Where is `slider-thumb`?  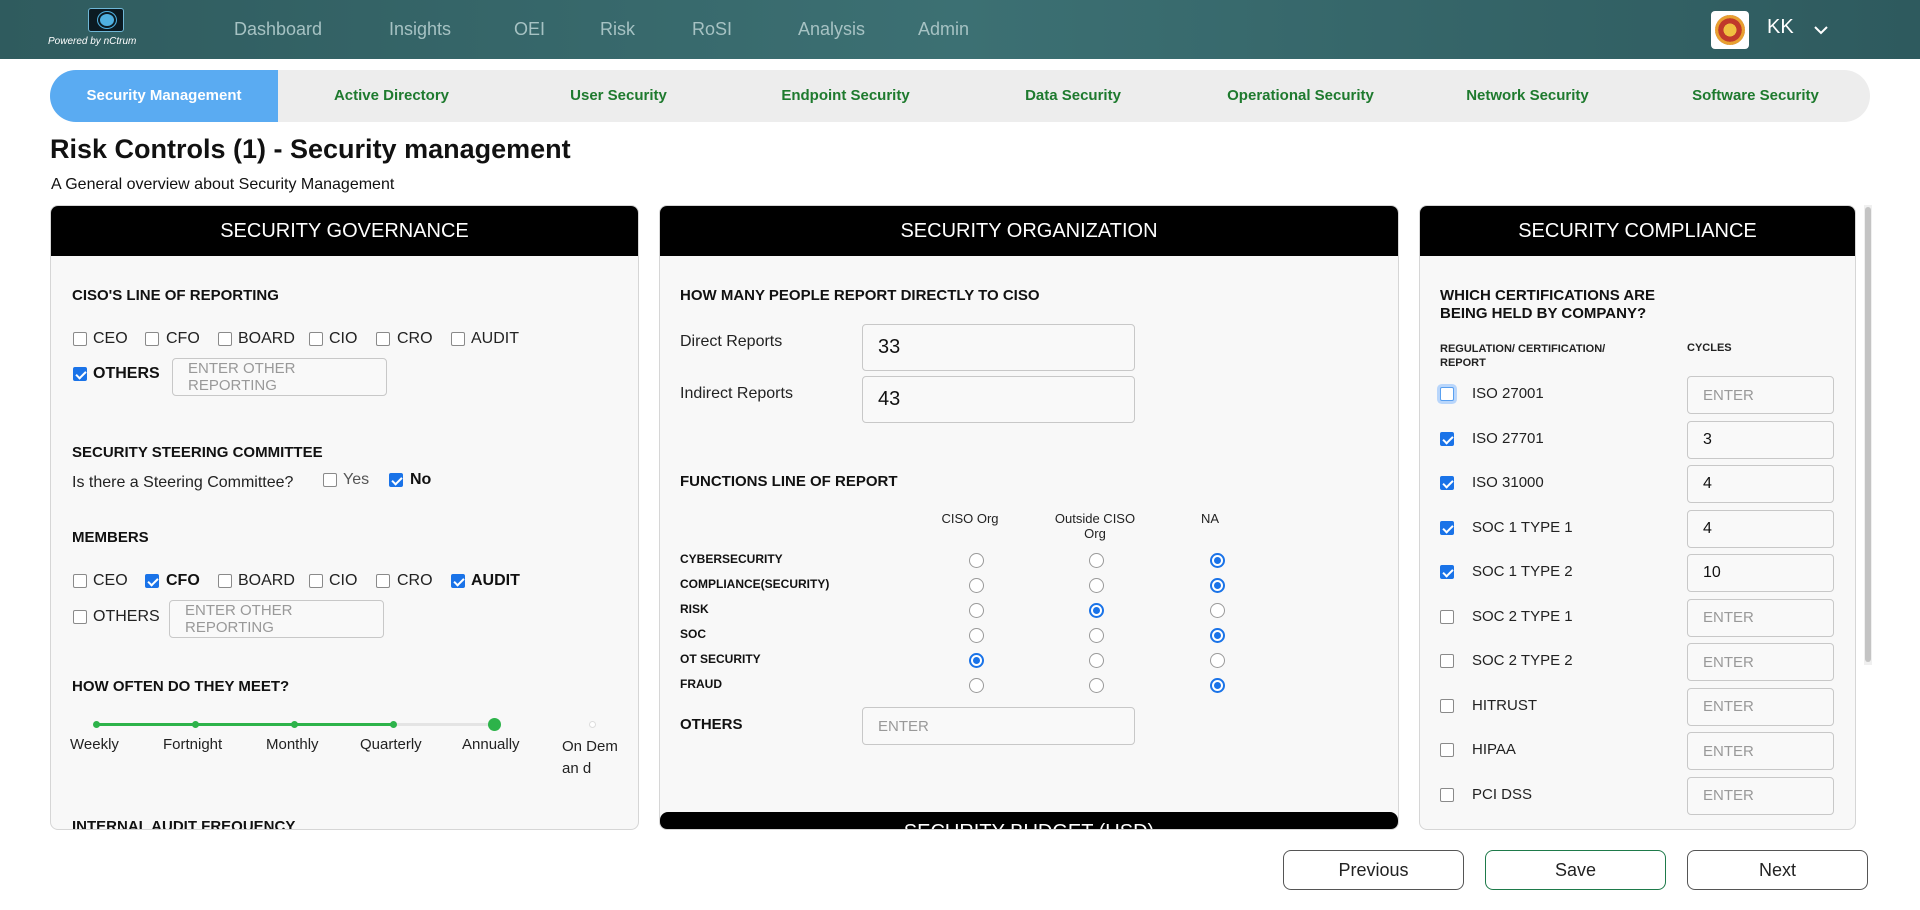 slider-thumb is located at coordinates (494, 724).